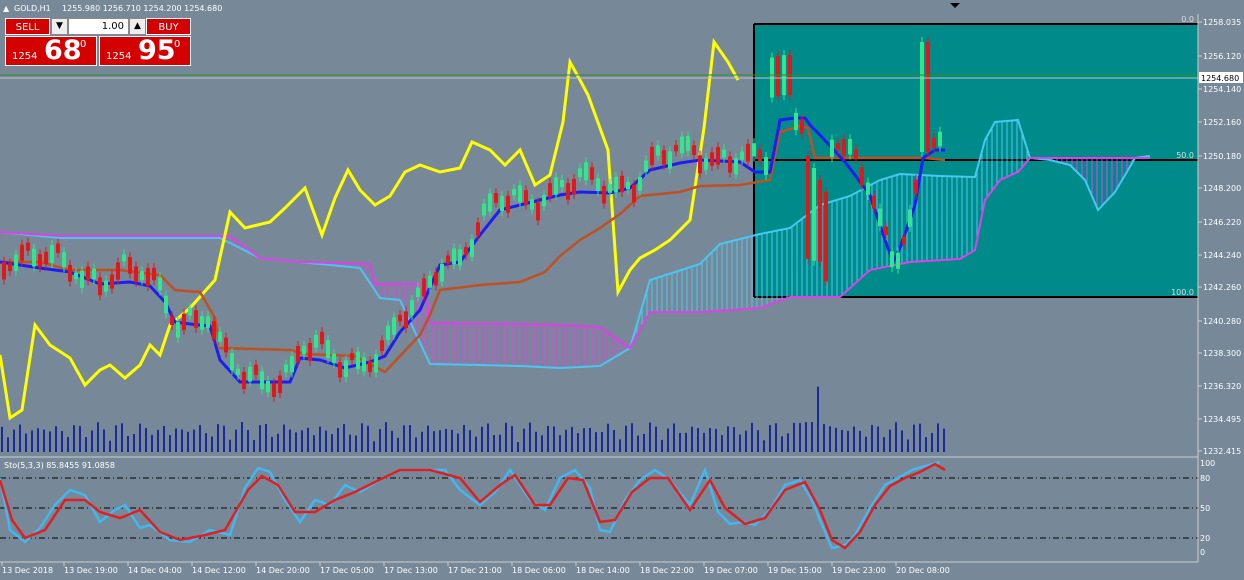  Describe the element at coordinates (1222, 287) in the screenshot. I see `price-tick-label: 1242.260` at that location.